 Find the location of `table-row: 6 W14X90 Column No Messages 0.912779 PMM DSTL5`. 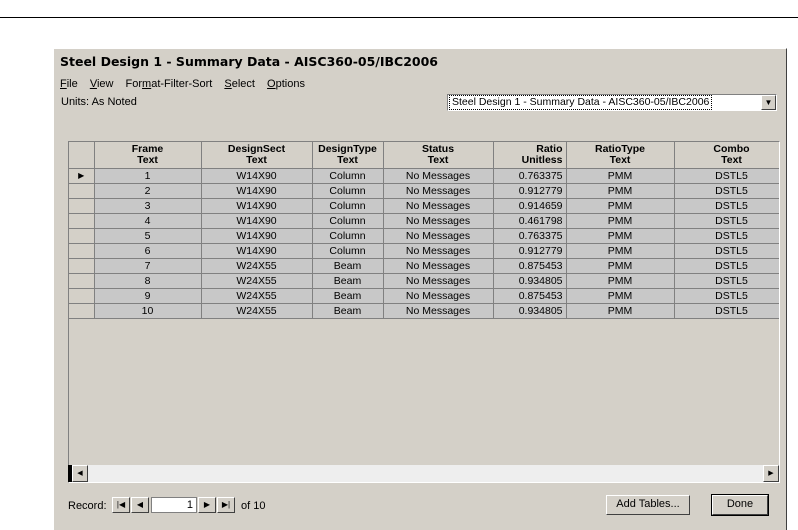

table-row: 6 W14X90 Column No Messages 0.912779 PMM DSTL5 is located at coordinates (424, 251).